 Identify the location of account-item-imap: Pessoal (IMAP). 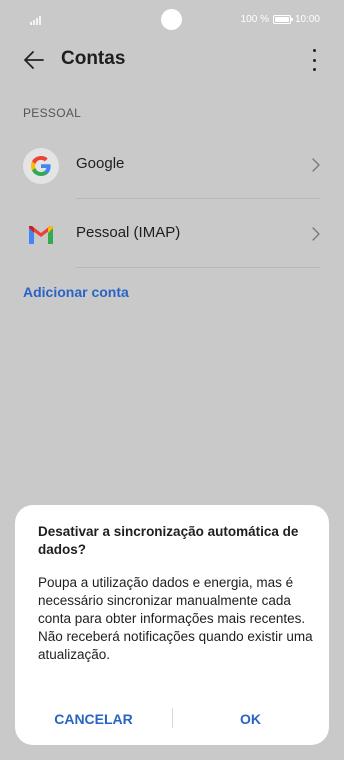
(172, 234).